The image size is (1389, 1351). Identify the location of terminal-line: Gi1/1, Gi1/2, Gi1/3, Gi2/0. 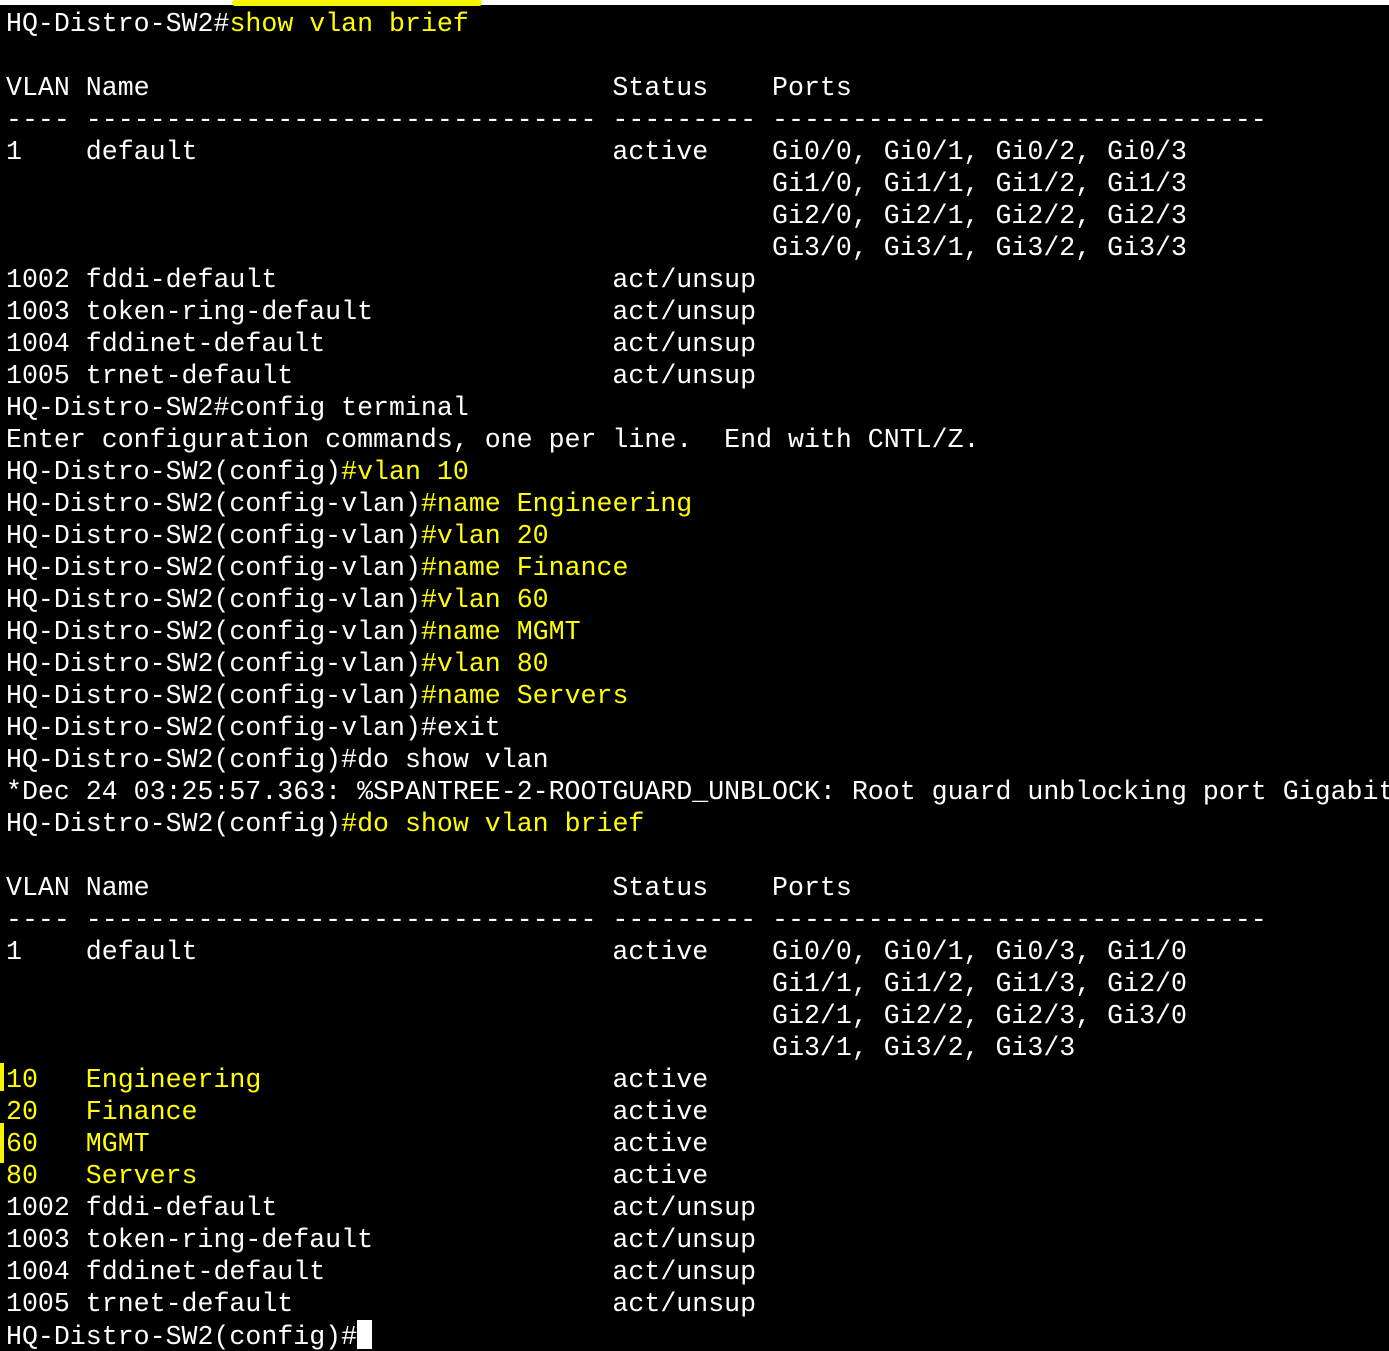
(697, 984).